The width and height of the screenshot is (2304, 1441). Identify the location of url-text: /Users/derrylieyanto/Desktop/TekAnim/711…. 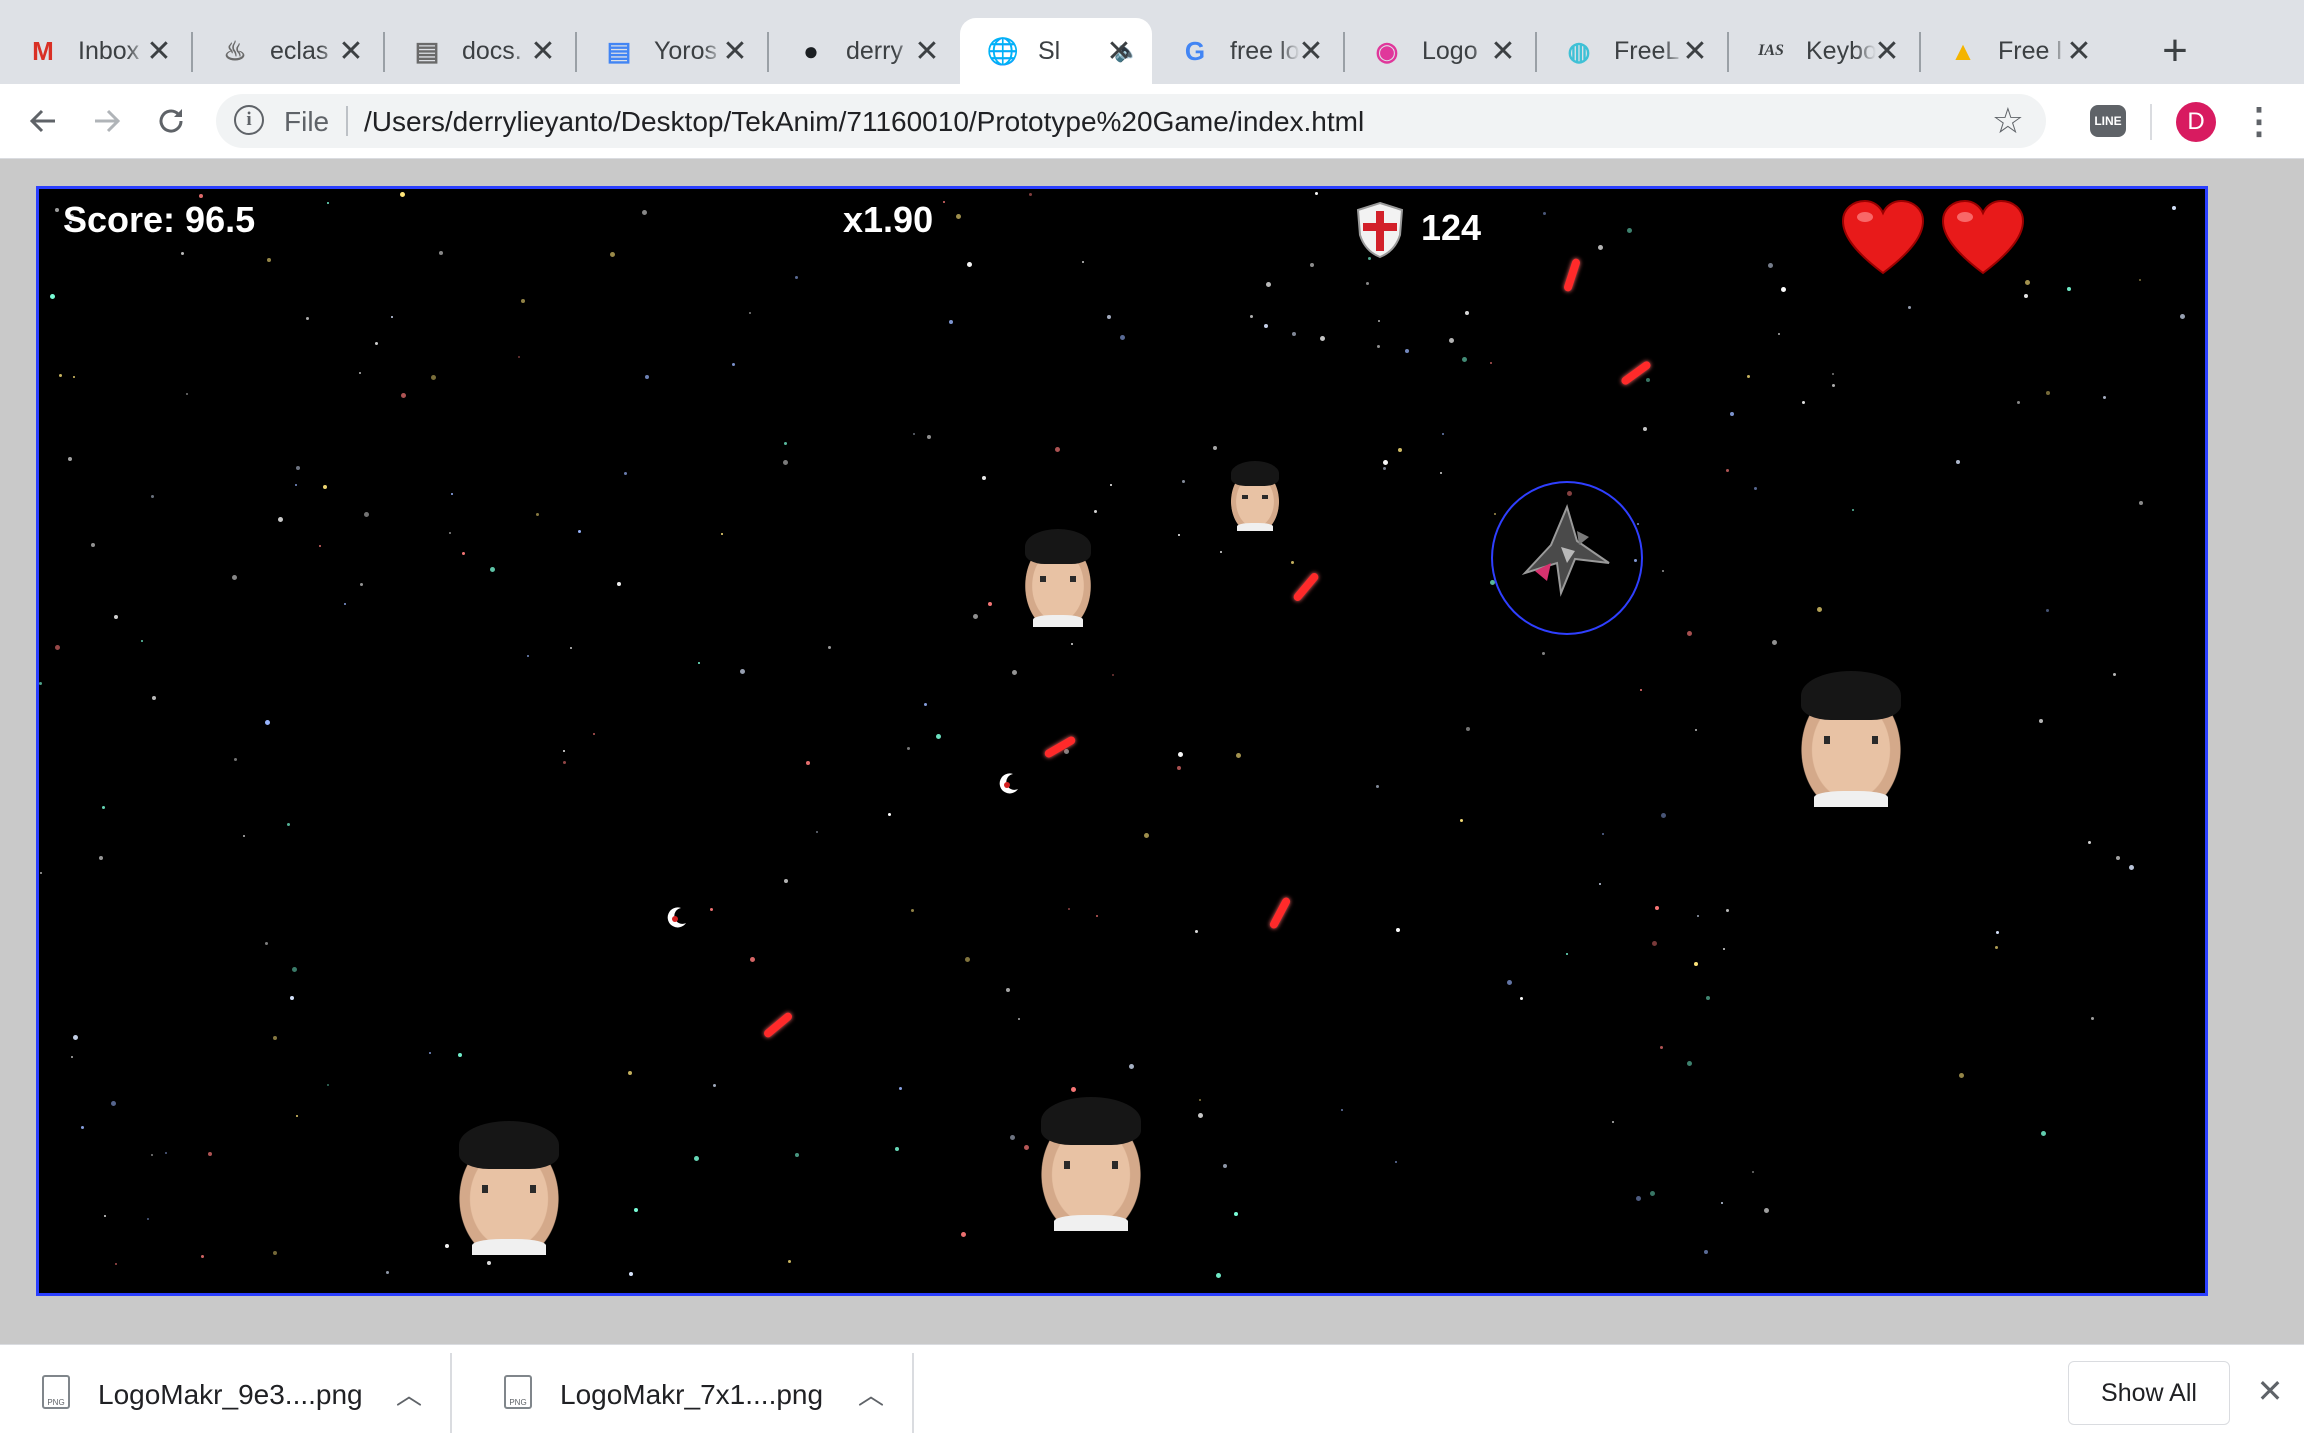
(864, 122).